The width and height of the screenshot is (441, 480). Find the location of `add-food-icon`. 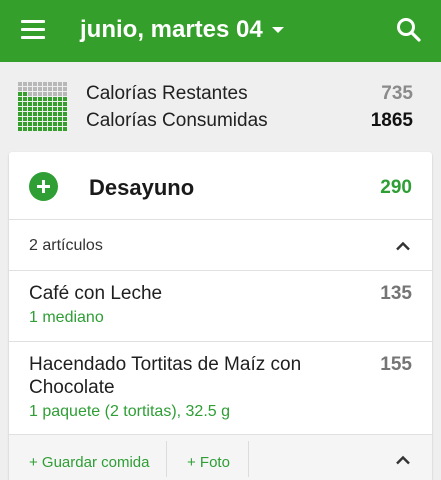

add-food-icon is located at coordinates (43, 186).